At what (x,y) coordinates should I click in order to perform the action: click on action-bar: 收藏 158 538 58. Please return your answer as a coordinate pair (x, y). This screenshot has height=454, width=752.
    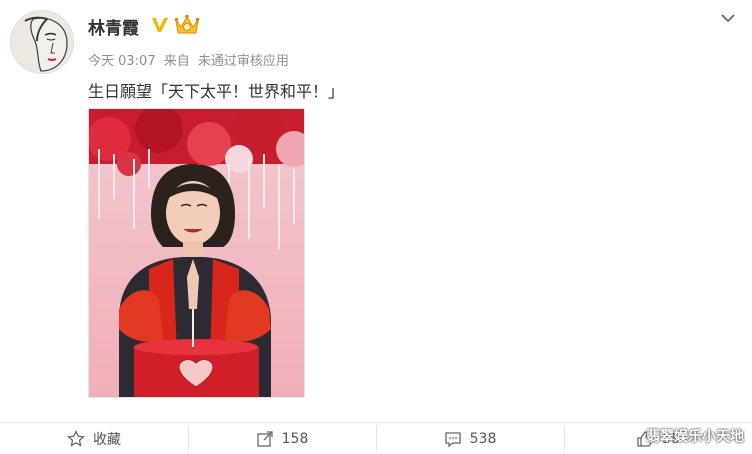
    Looking at the image, I should click on (376, 438).